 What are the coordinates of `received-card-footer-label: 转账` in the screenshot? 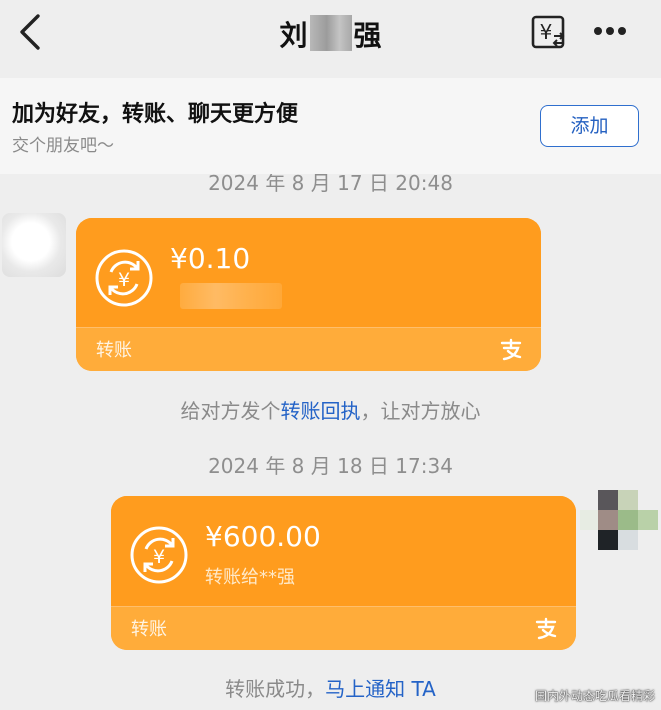 It's located at (114, 350).